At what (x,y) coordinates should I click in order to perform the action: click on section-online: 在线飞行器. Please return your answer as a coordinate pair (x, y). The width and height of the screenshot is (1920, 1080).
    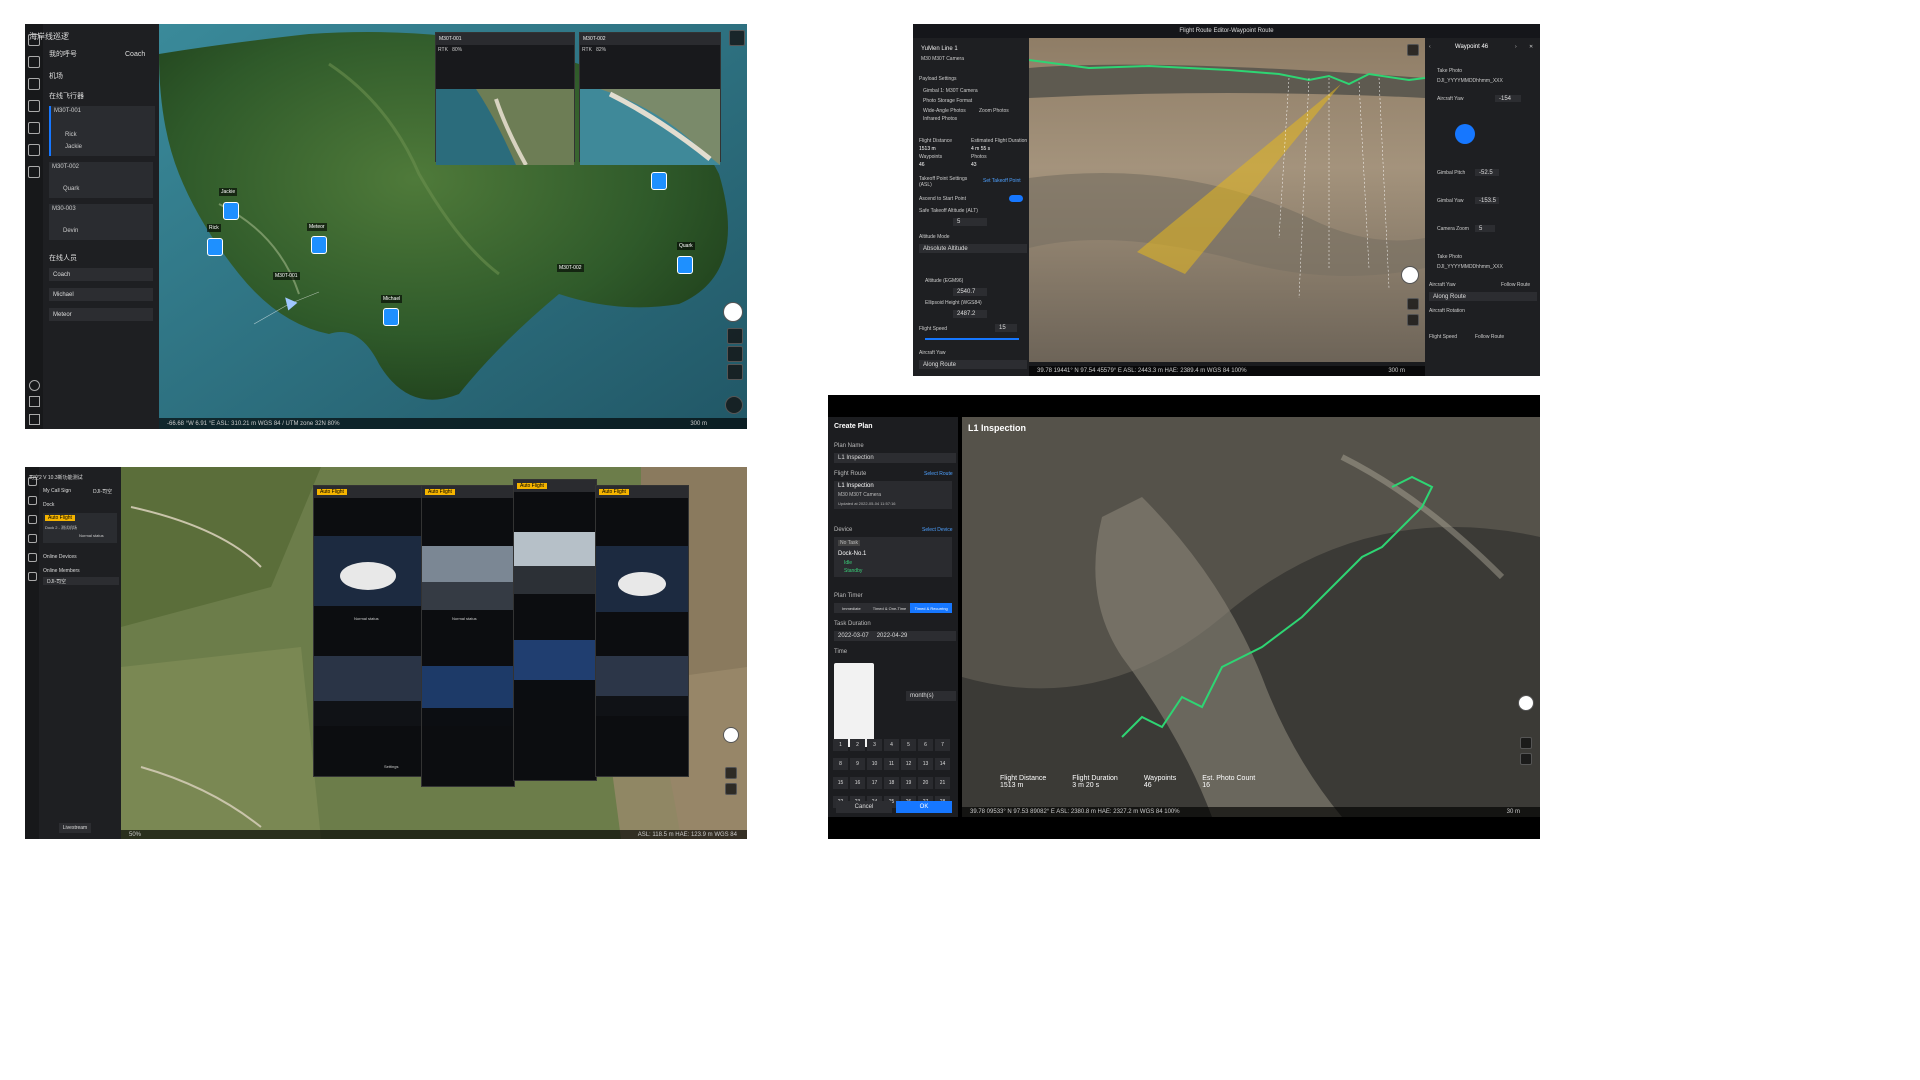
    Looking at the image, I should click on (66, 96).